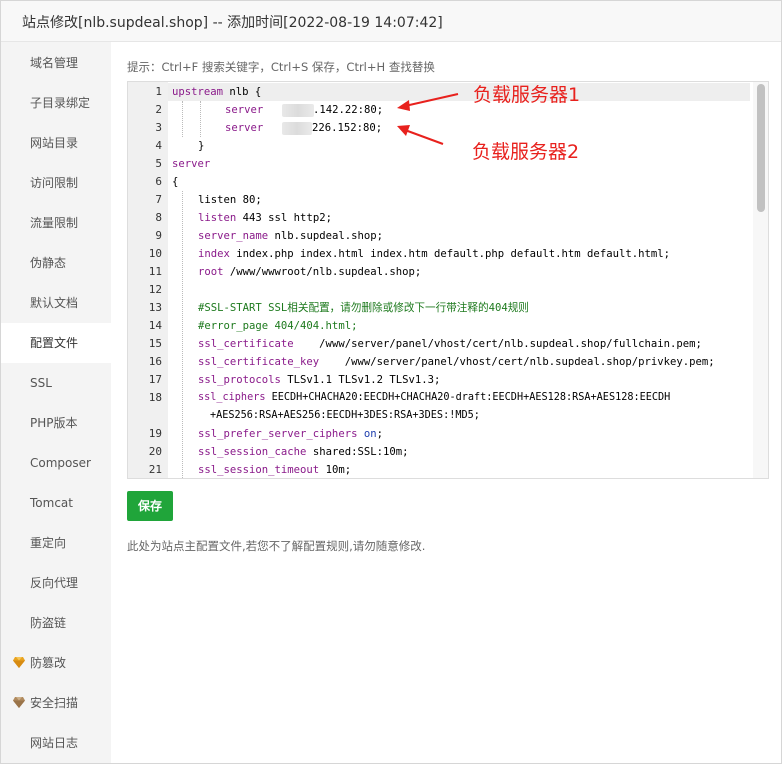 Image resolution: width=782 pixels, height=764 pixels. I want to click on sidebar-item-label: 配置文件, so click(54, 343).